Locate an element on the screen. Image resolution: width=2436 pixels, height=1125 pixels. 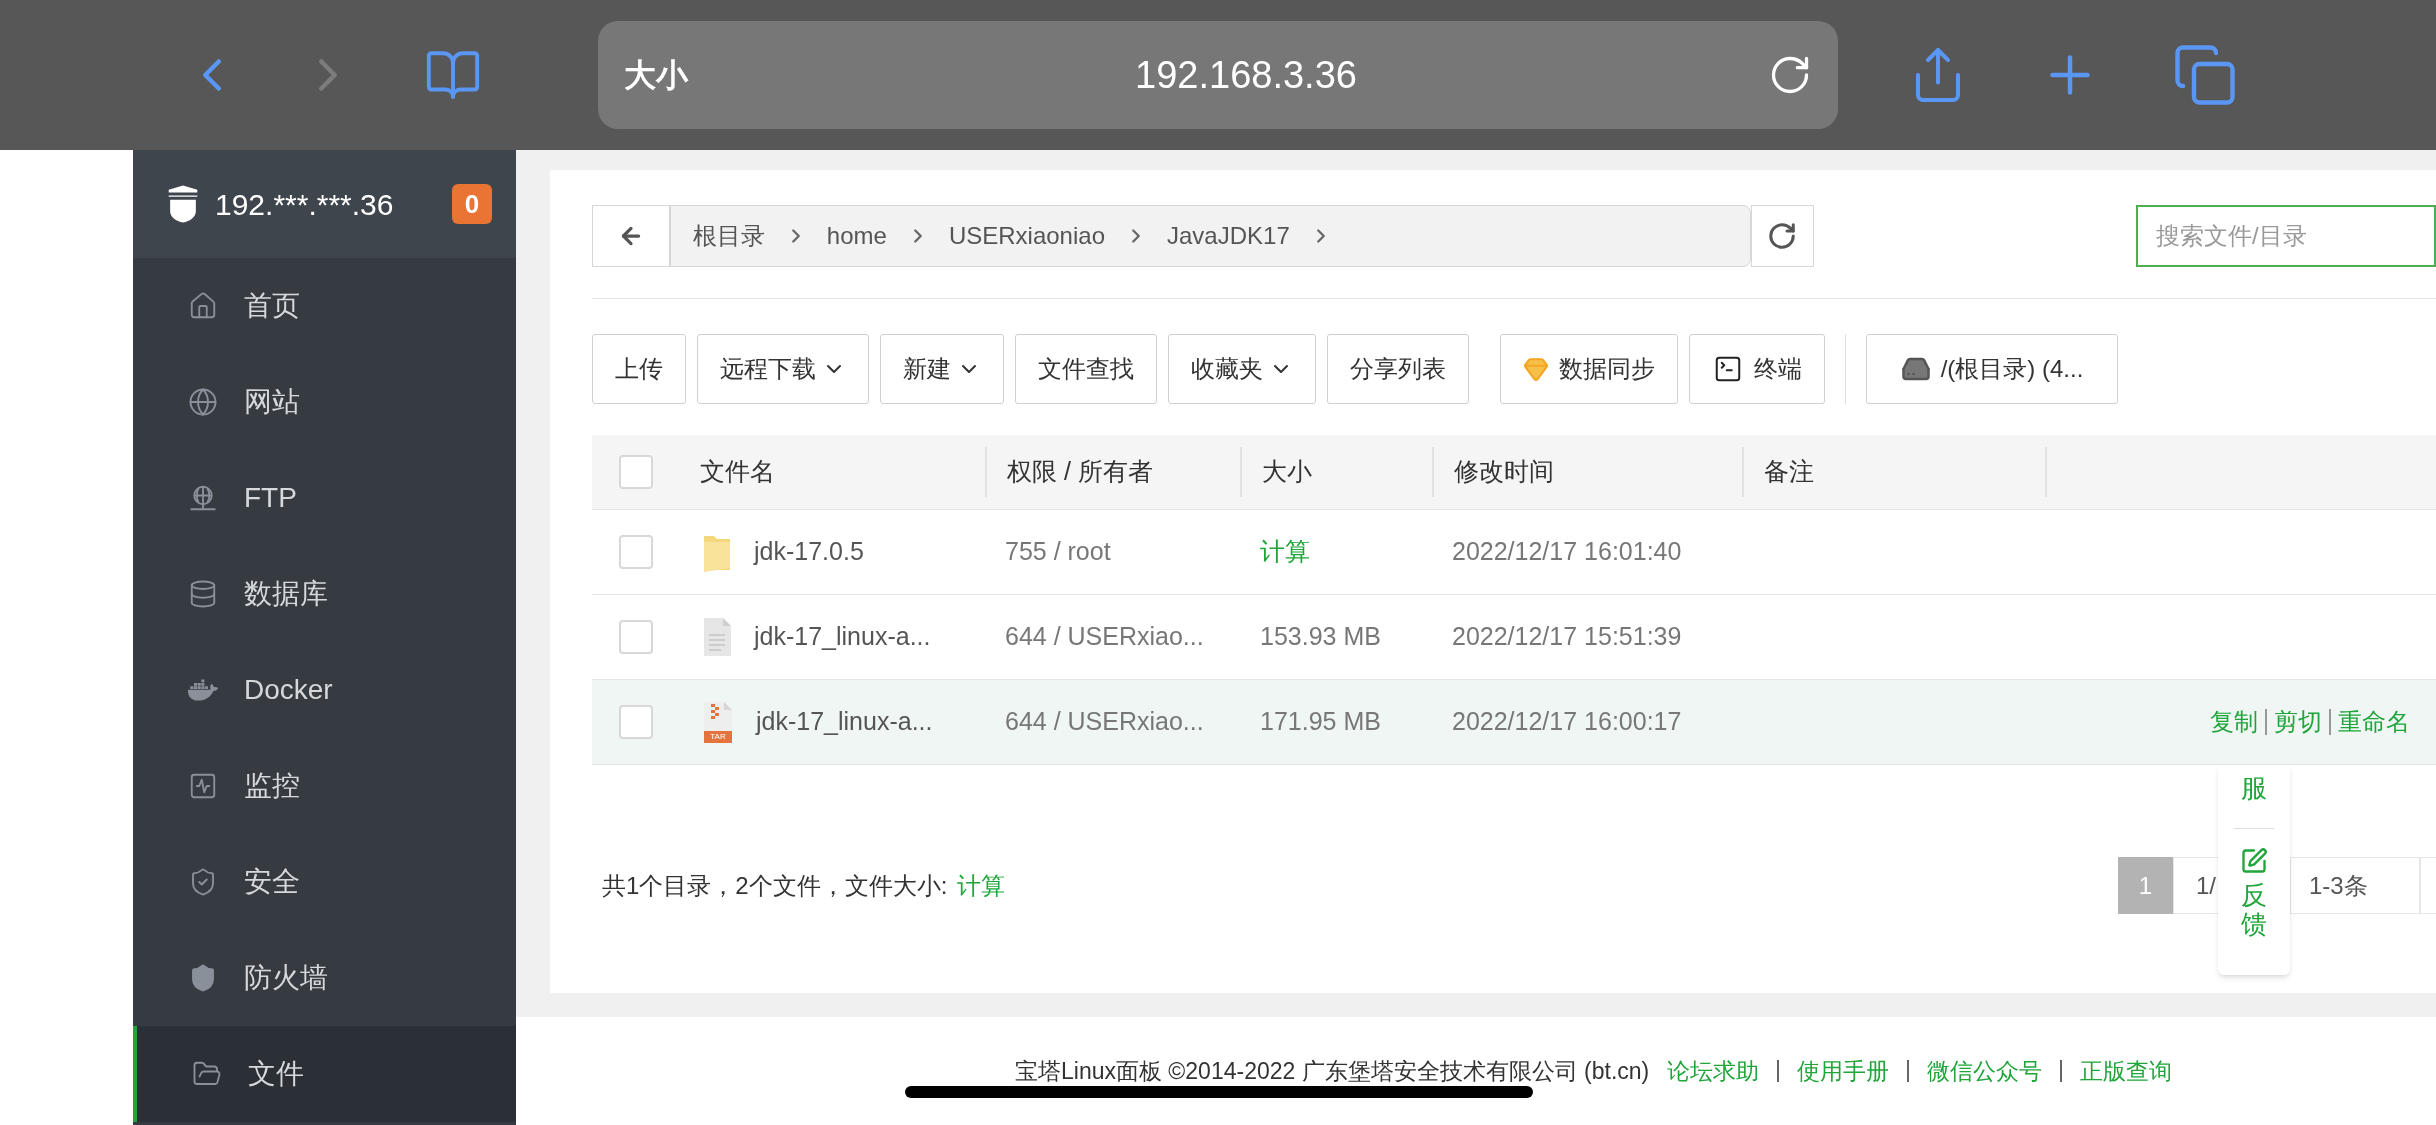
archive-file-icon is located at coordinates (718, 716).